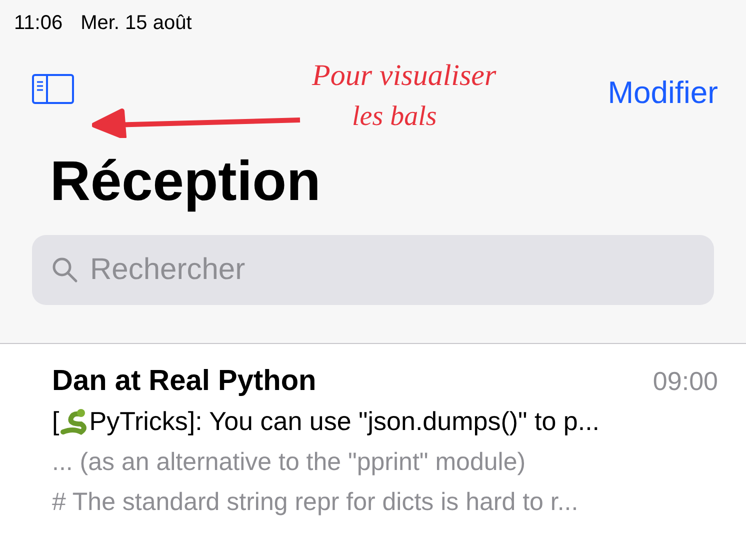  I want to click on page-title: Réception, so click(185, 181).